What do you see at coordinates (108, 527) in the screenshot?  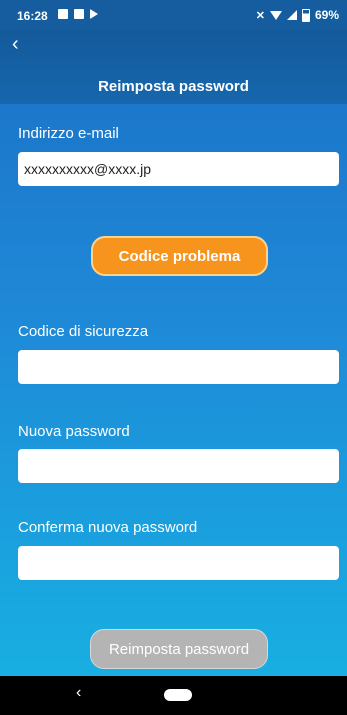 I see `confirm-password-label: Conferma nuova password` at bounding box center [108, 527].